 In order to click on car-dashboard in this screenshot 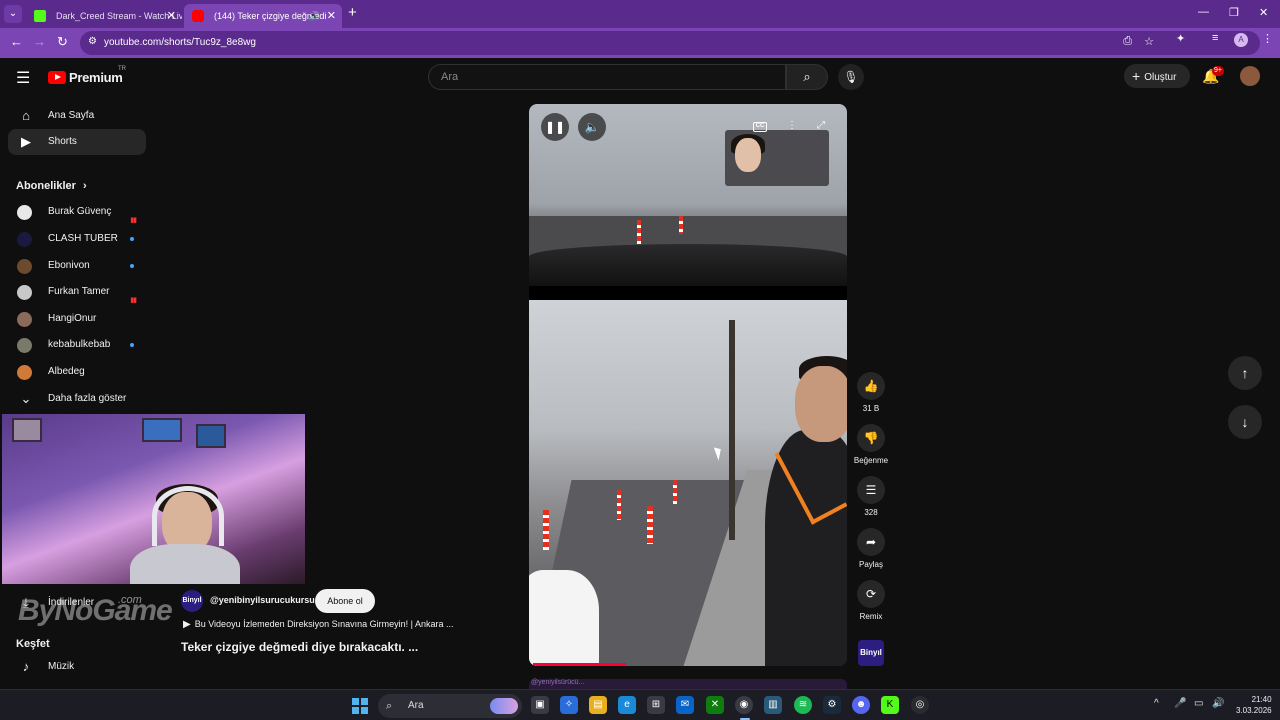, I will do `click(688, 265)`.